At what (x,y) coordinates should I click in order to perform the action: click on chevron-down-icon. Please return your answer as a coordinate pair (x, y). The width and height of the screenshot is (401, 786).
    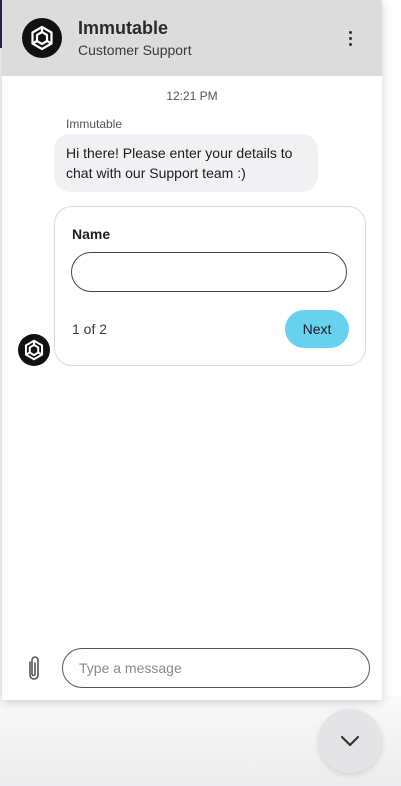
    Looking at the image, I should click on (350, 741).